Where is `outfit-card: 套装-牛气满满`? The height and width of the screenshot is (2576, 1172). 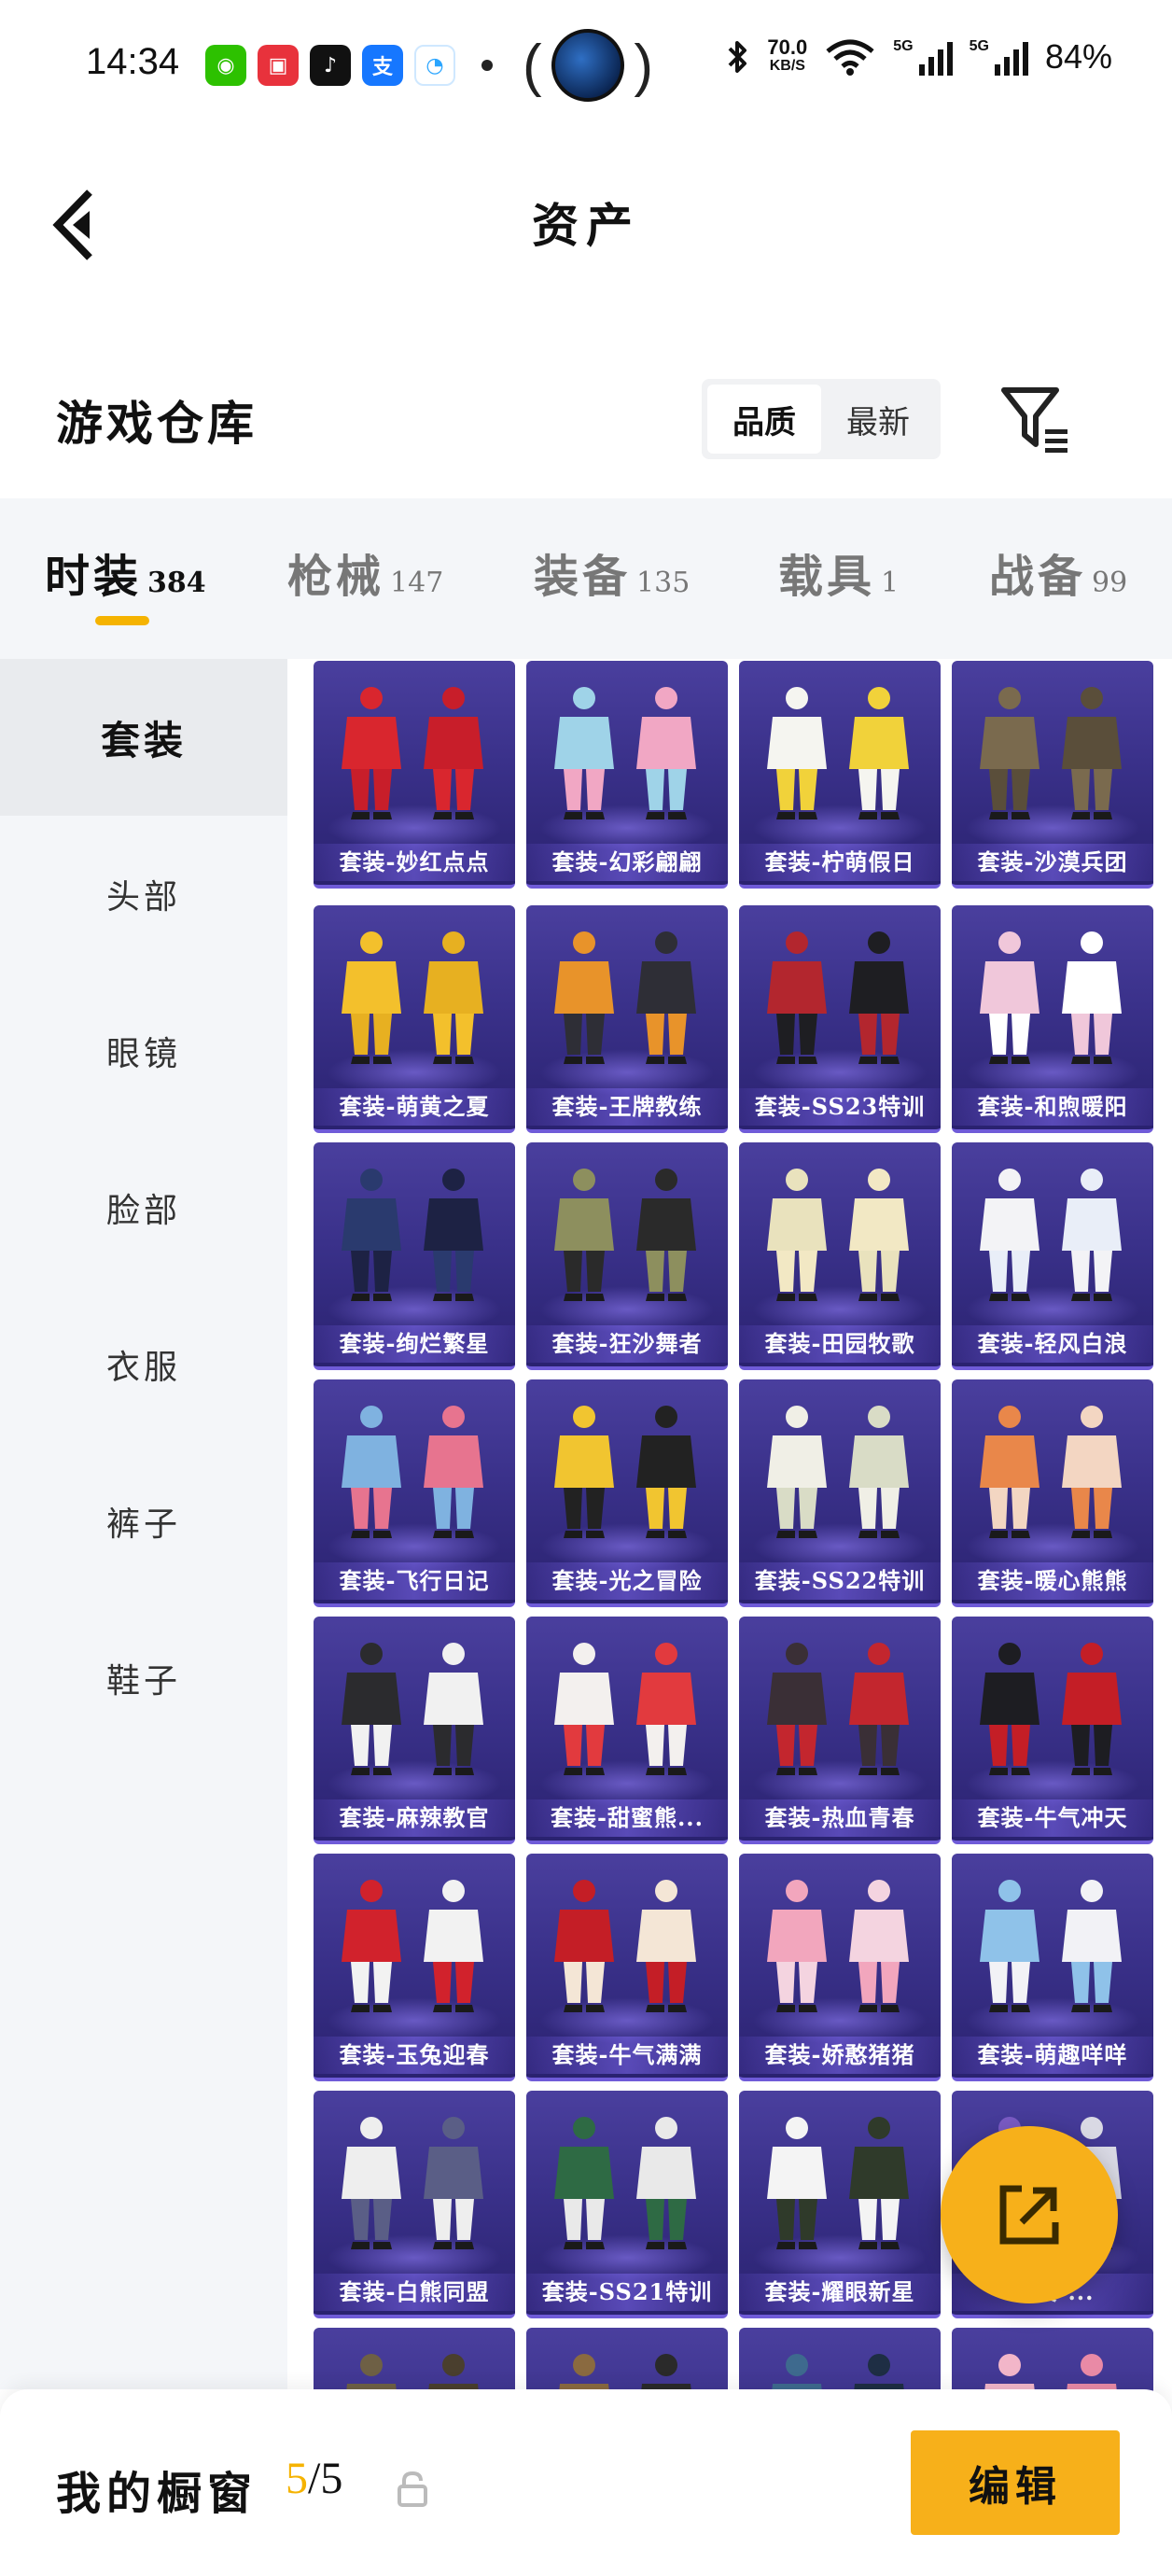
outfit-card: 套装-牛气满满 is located at coordinates (627, 1967).